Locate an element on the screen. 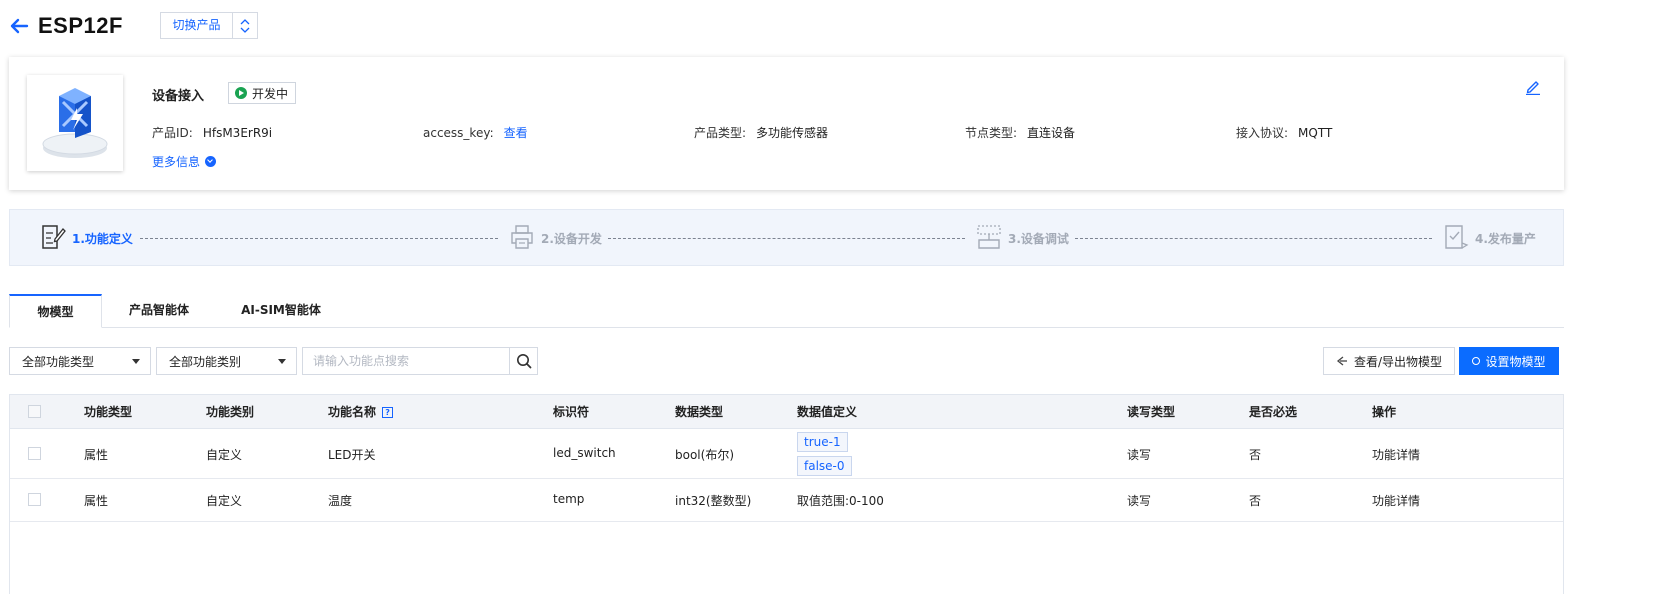  column-header: 读写类型 is located at coordinates (1151, 412).